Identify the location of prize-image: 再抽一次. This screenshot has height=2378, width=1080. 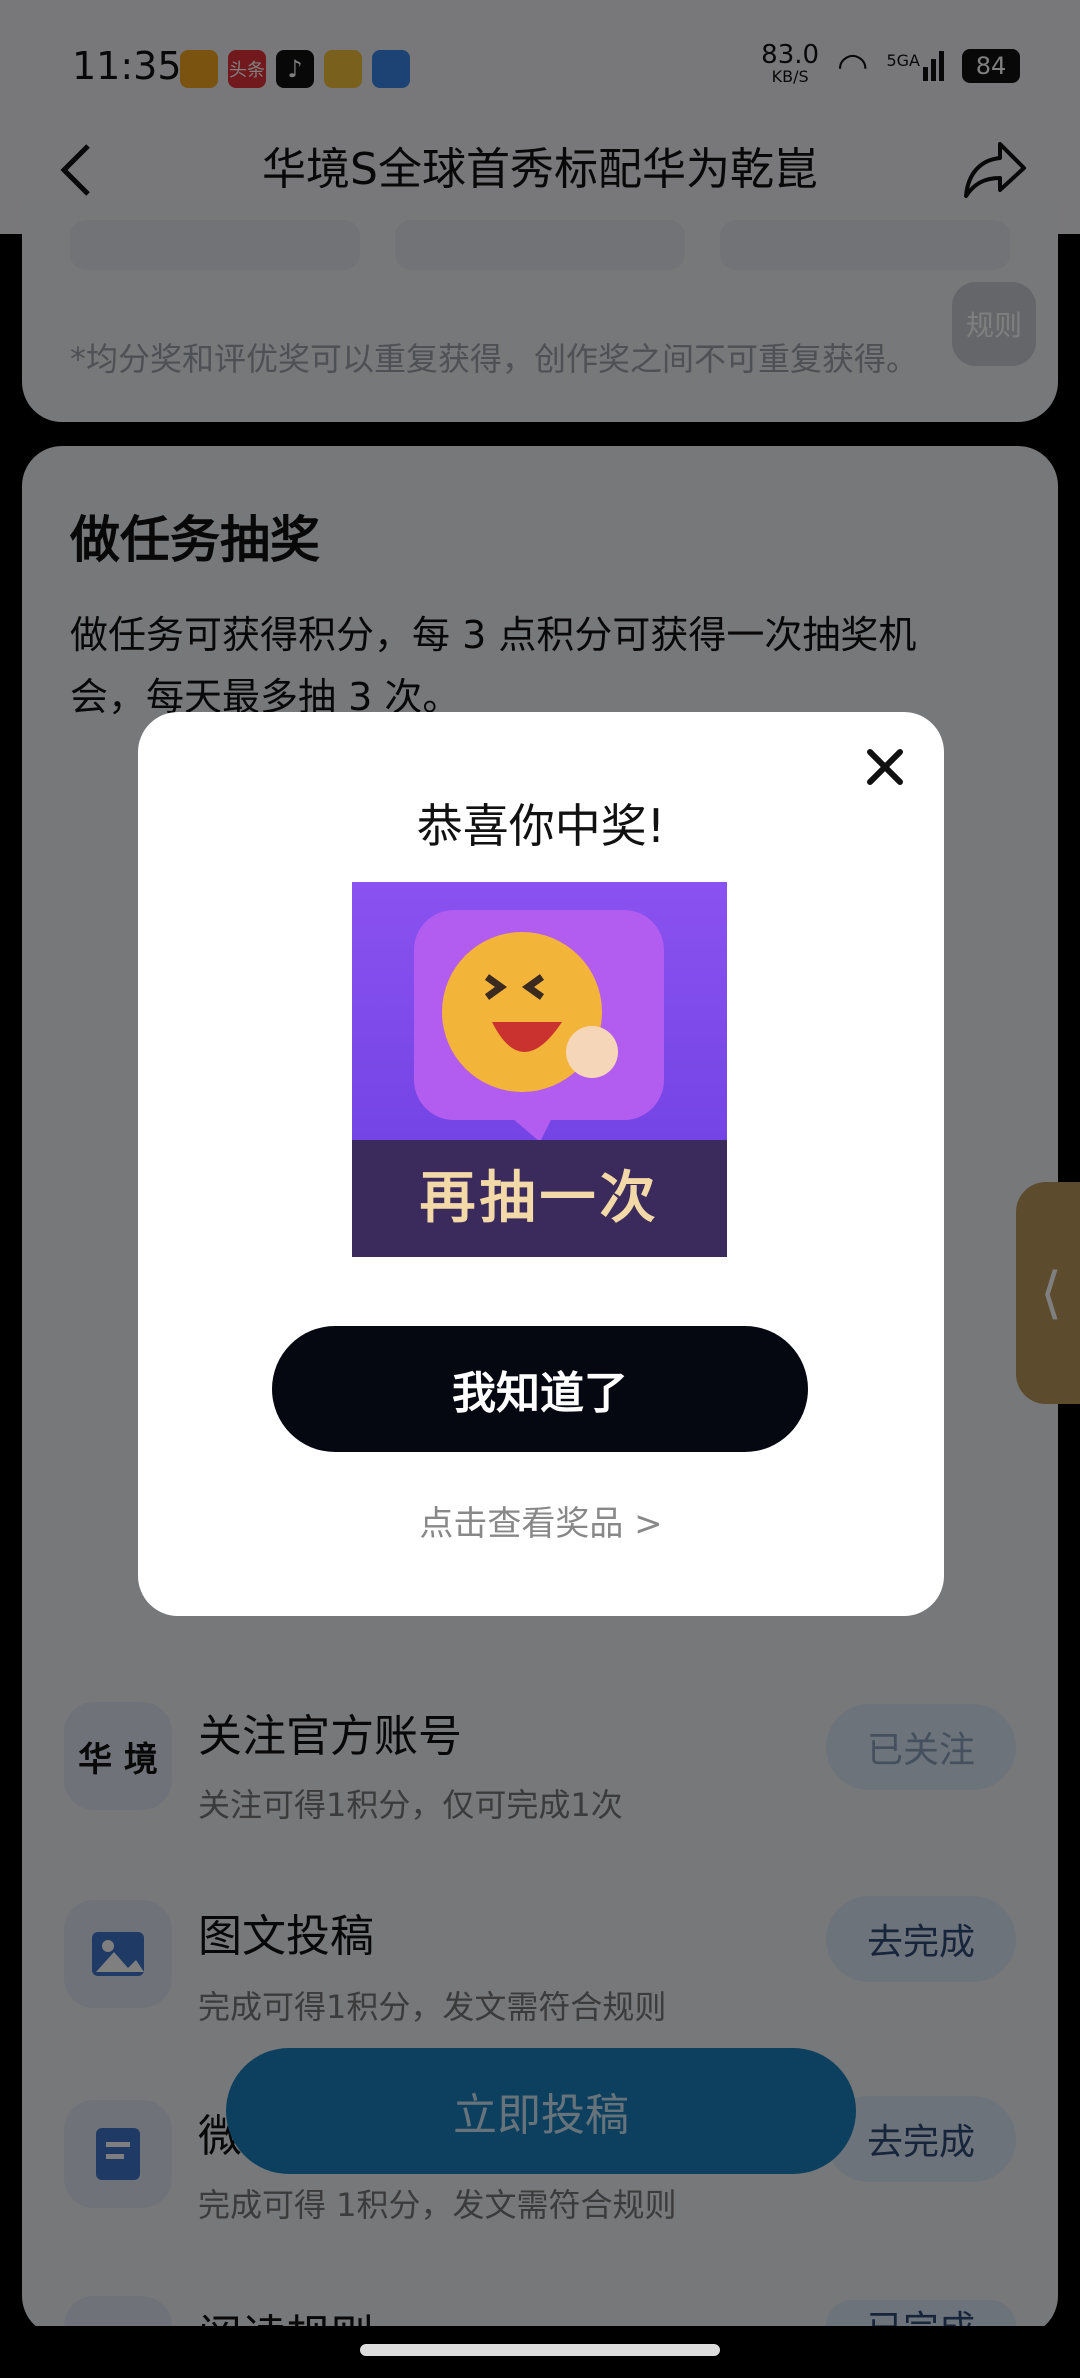
(539, 1069).